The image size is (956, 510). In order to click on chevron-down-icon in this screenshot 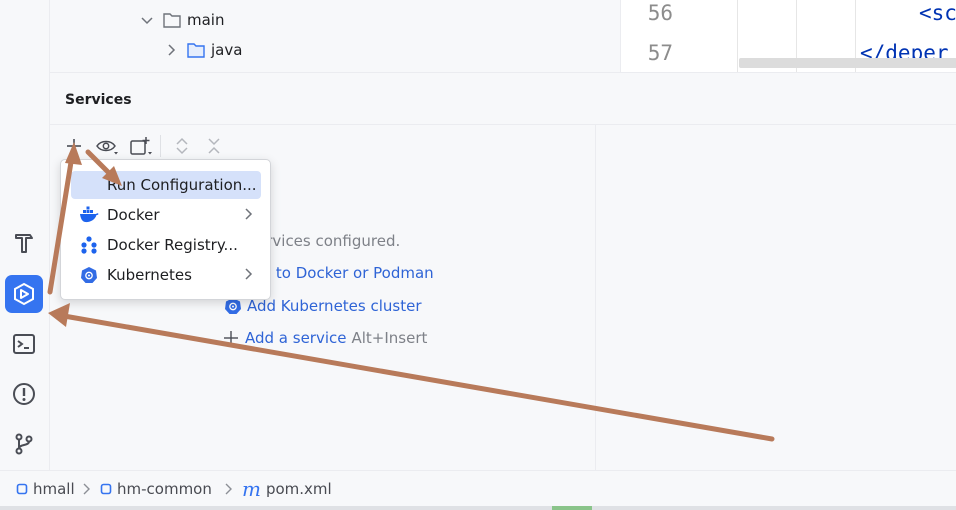, I will do `click(147, 20)`.